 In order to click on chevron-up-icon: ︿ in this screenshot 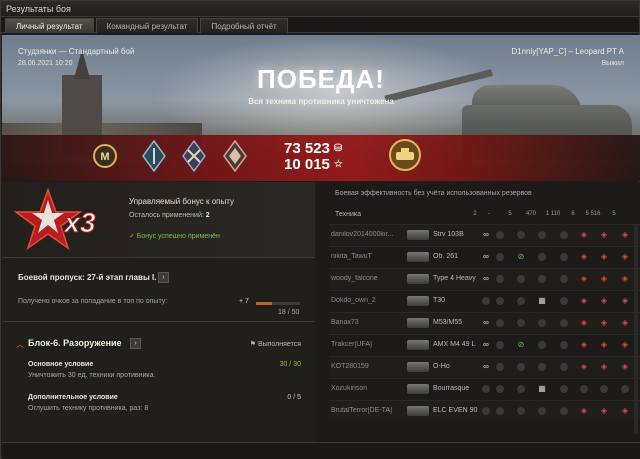, I will do `click(20, 344)`.